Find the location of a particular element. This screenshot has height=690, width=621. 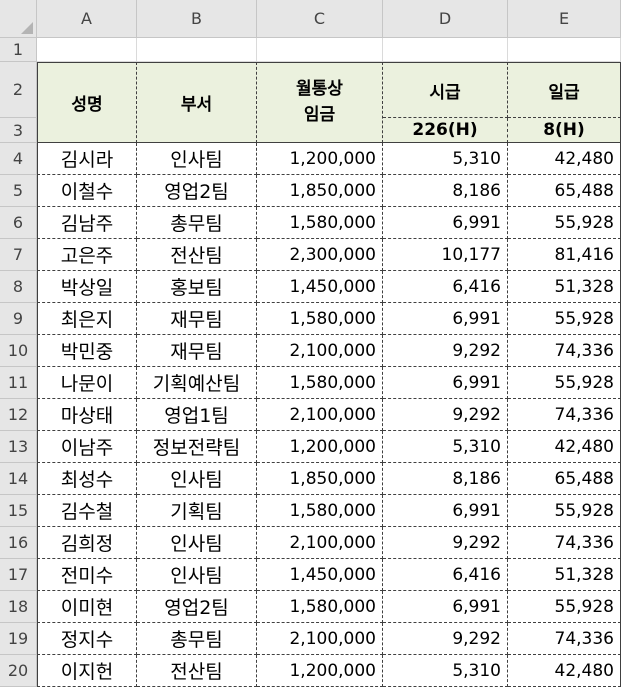

cell-name: 마상태 is located at coordinates (87, 415).